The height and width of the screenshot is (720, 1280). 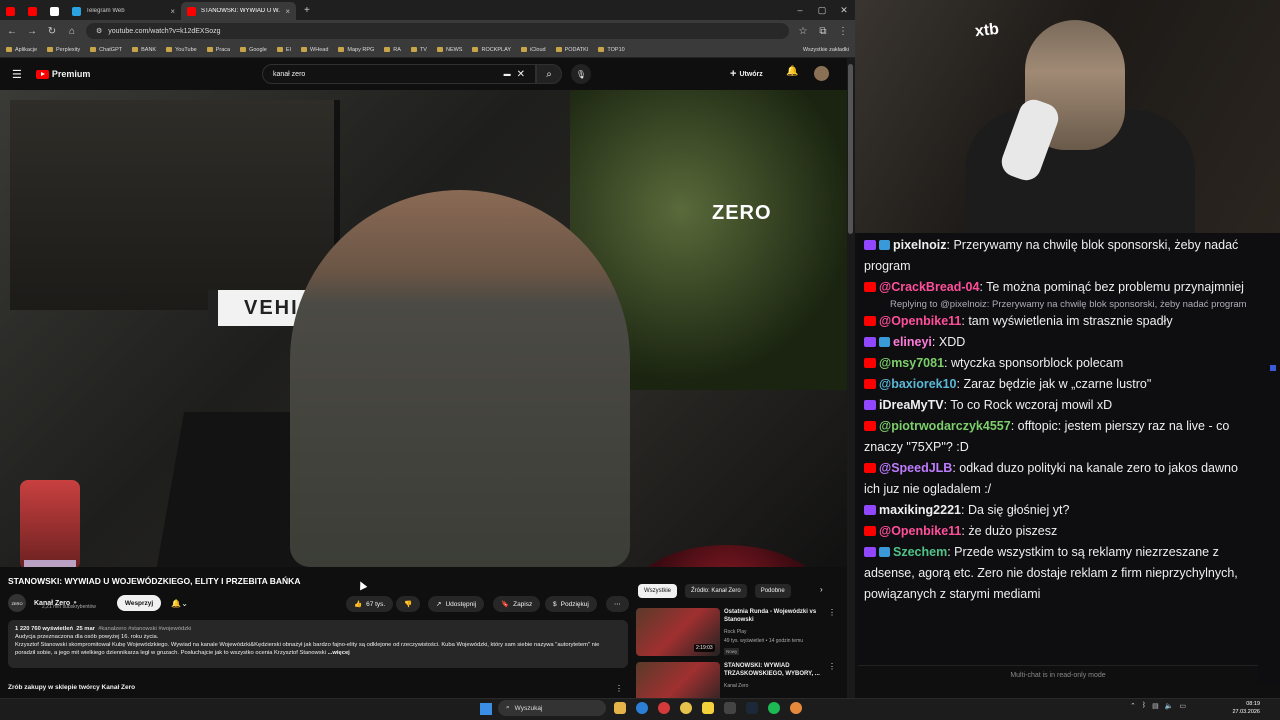 I want to click on opera-icon, so click(x=664, y=708).